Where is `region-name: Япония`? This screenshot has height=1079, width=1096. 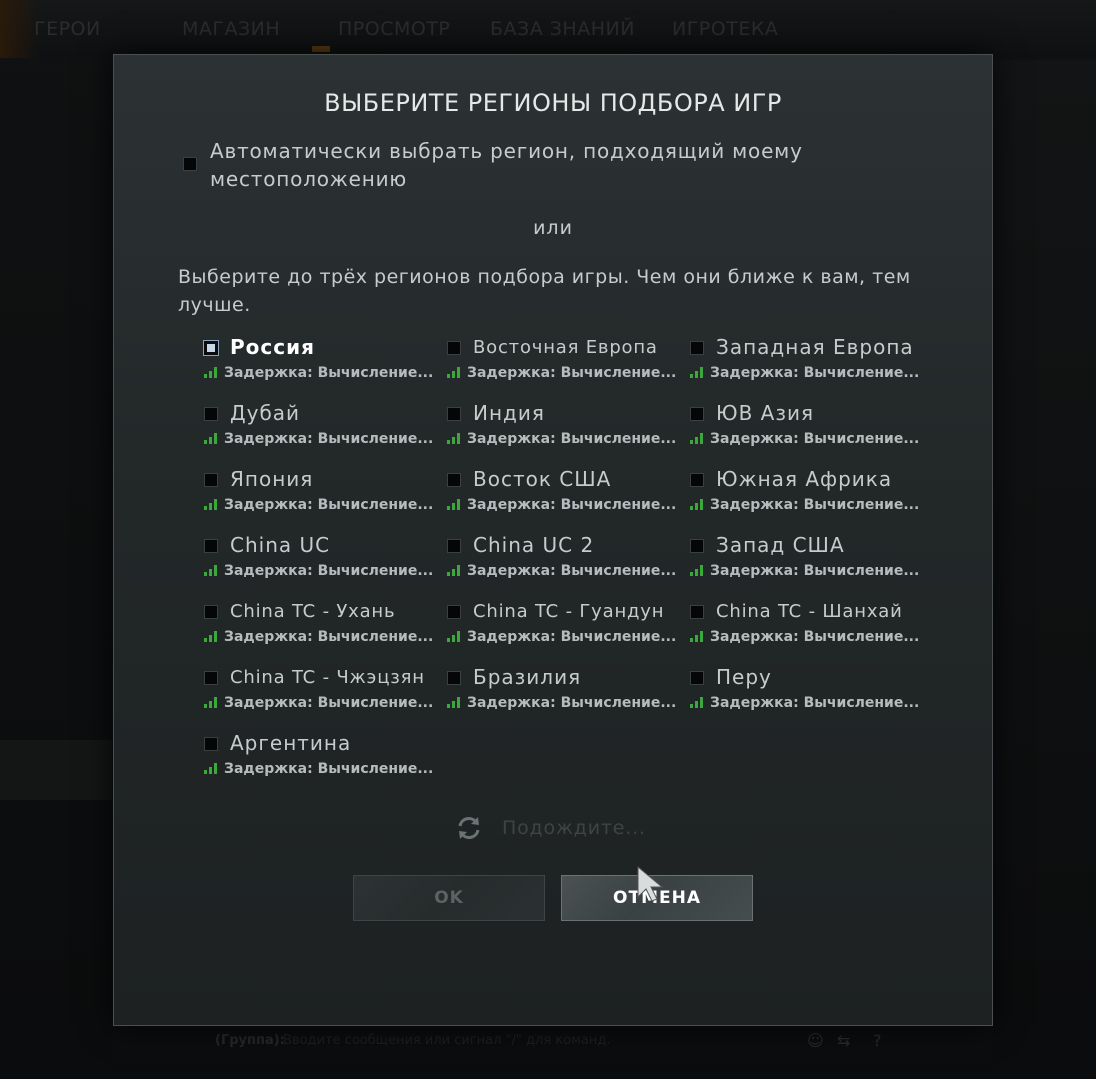
region-name: Япония is located at coordinates (271, 479).